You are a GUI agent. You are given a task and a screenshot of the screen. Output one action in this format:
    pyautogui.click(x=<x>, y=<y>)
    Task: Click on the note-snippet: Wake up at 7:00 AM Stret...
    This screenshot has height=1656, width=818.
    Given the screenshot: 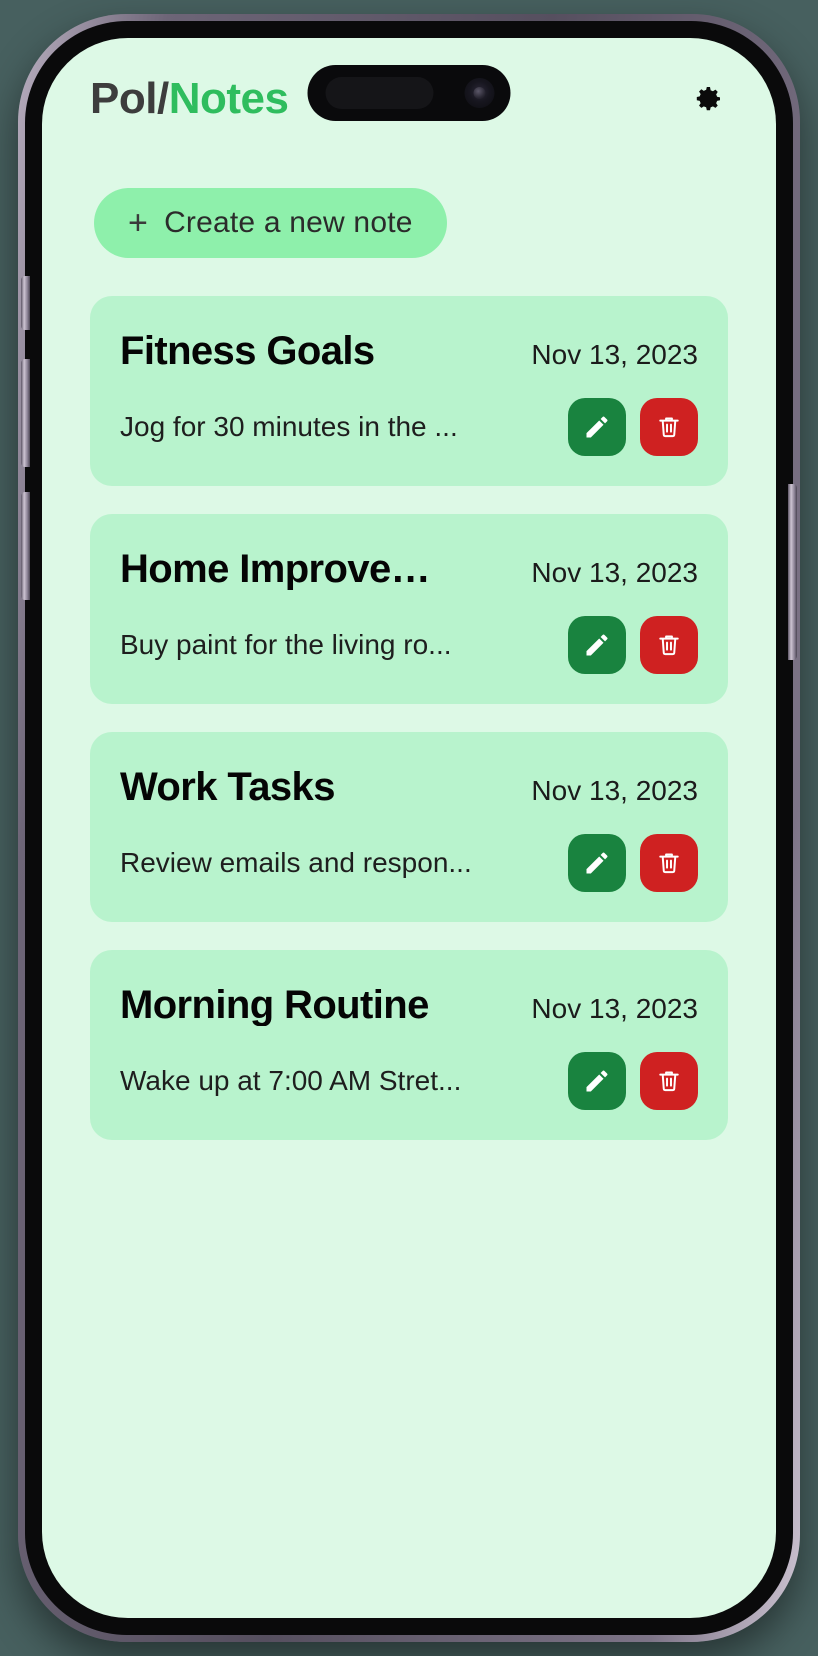 What is the action you would take?
    pyautogui.click(x=291, y=1080)
    